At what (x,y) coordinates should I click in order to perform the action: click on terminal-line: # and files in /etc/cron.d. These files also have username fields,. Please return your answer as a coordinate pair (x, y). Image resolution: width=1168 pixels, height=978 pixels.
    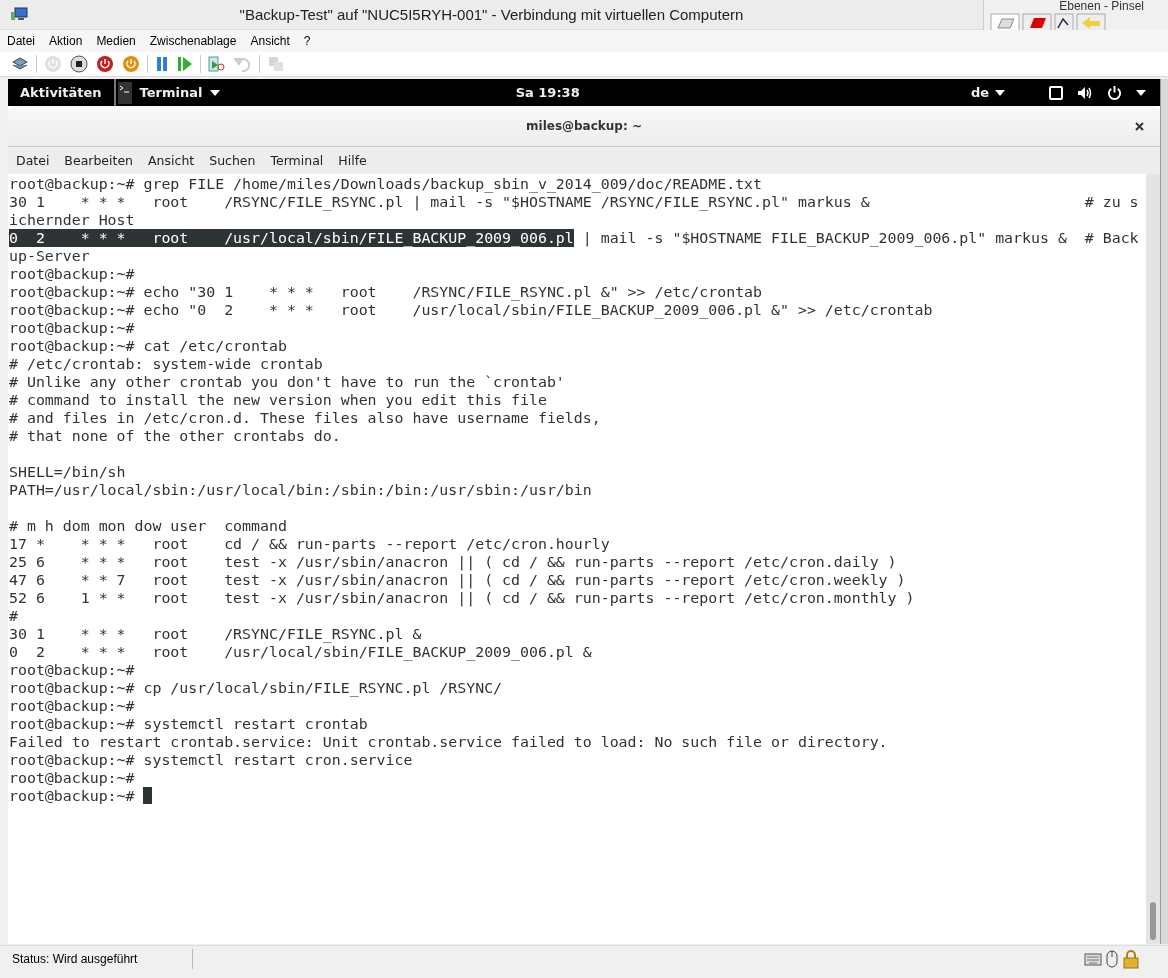
    Looking at the image, I should click on (305, 418).